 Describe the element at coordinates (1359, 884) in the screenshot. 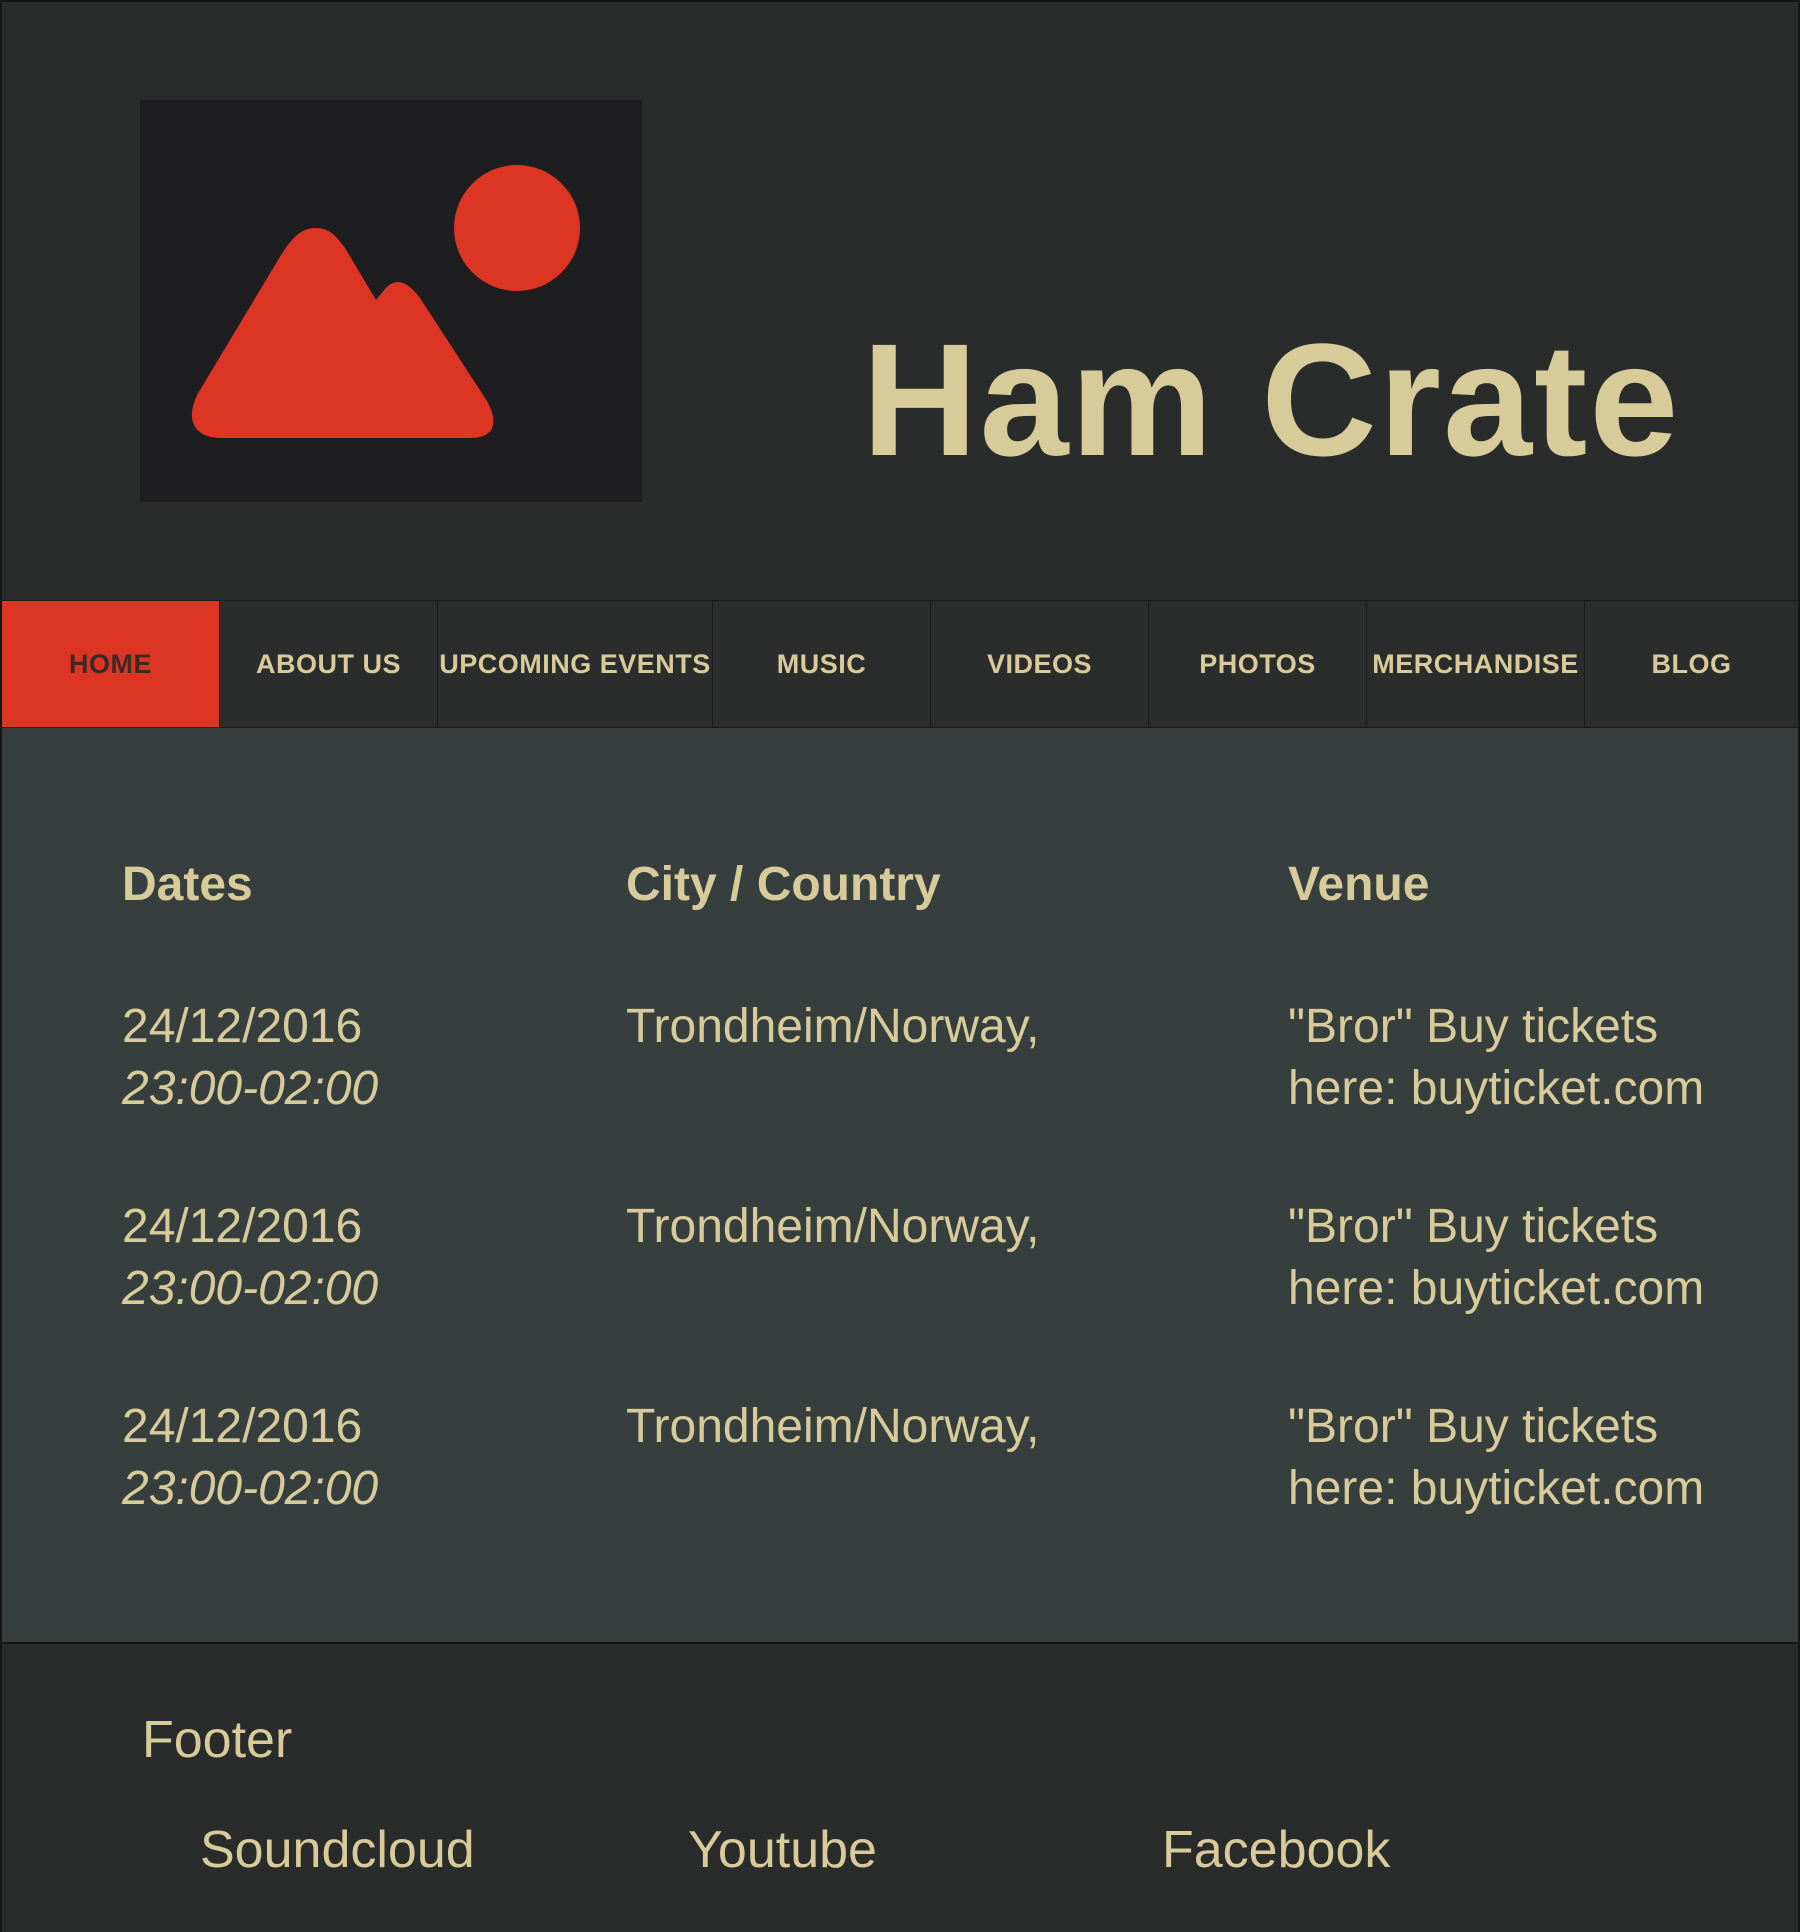

I see `venue-header: Venue` at that location.